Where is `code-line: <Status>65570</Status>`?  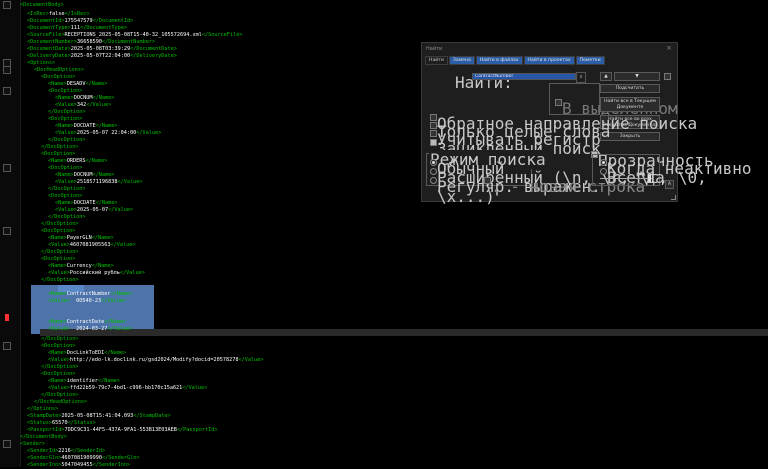 code-line: <Status>65570</Status> is located at coordinates (61, 423).